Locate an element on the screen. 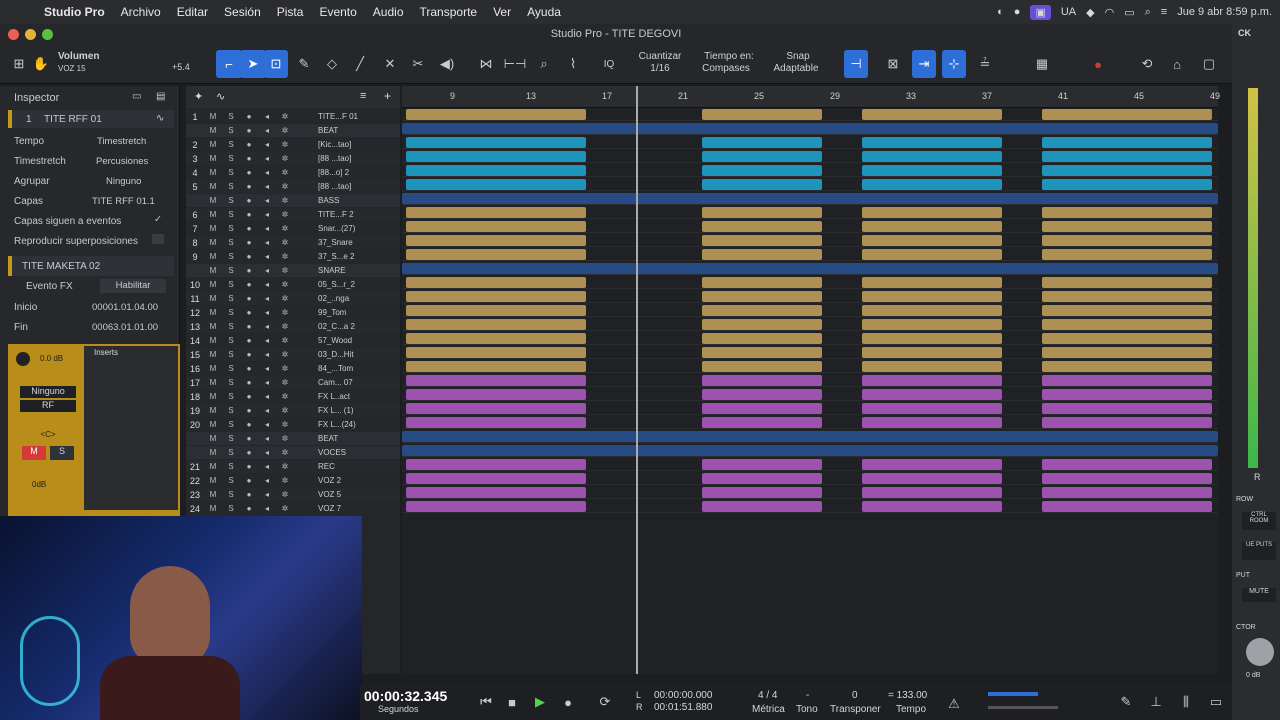 The image size is (1280, 720). menu-app: Studio Pro is located at coordinates (74, 12).